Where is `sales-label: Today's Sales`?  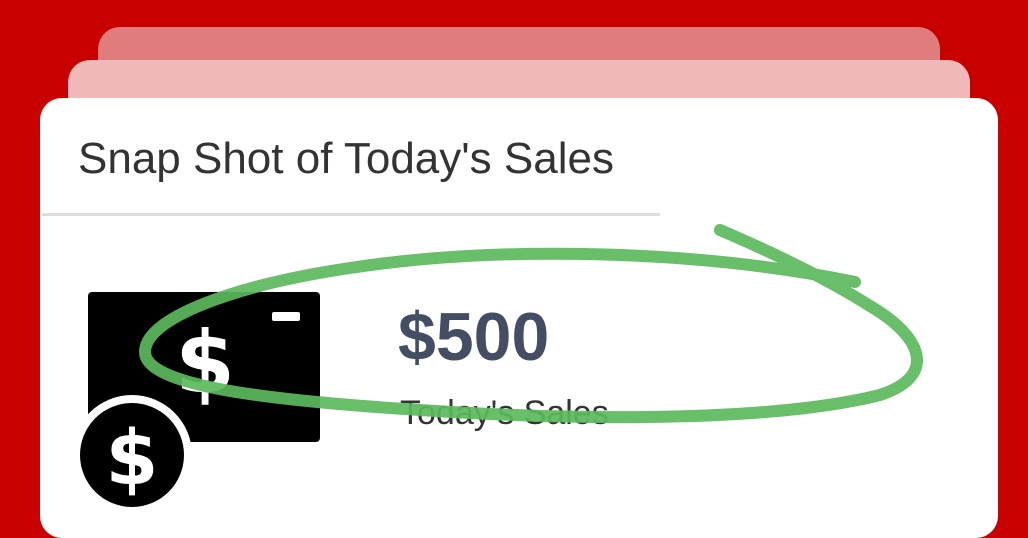
sales-label: Today's Sales is located at coordinates (504, 413).